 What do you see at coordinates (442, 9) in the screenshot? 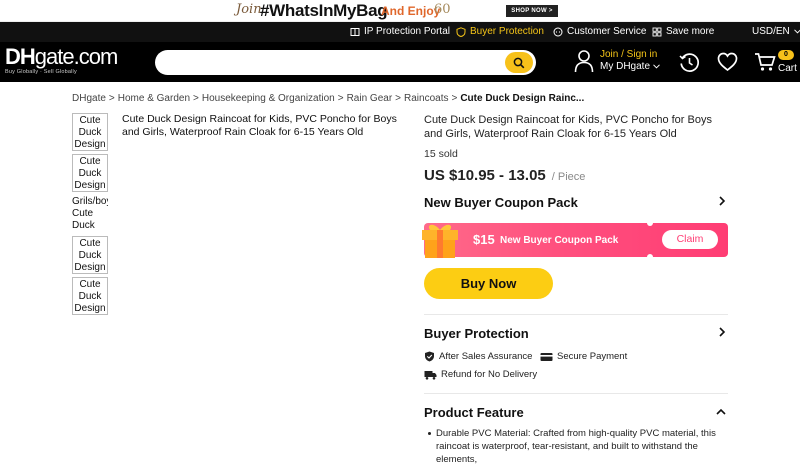
I see `promo-60-badge: 60` at bounding box center [442, 9].